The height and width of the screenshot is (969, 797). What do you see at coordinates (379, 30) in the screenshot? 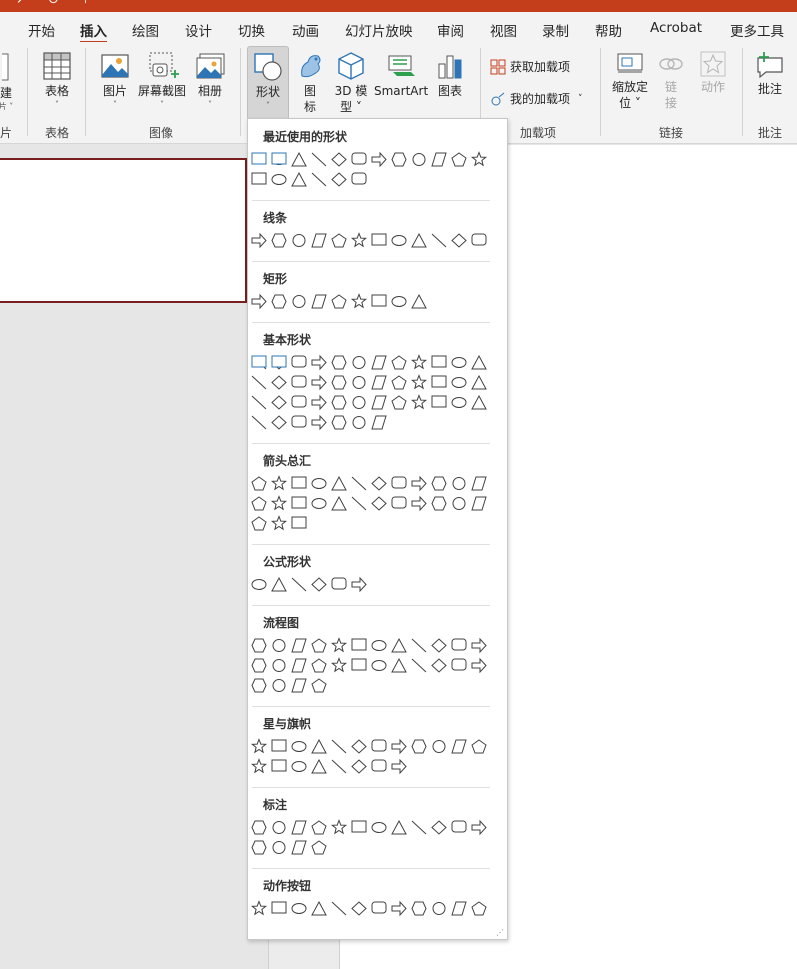
I see `tab-slideshow: 幻灯片放映` at bounding box center [379, 30].